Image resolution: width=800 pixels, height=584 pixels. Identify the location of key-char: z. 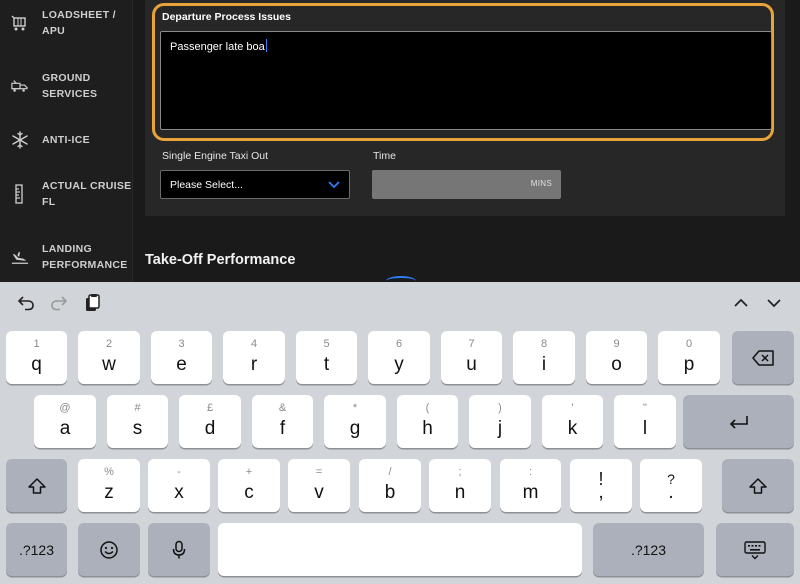
(109, 492).